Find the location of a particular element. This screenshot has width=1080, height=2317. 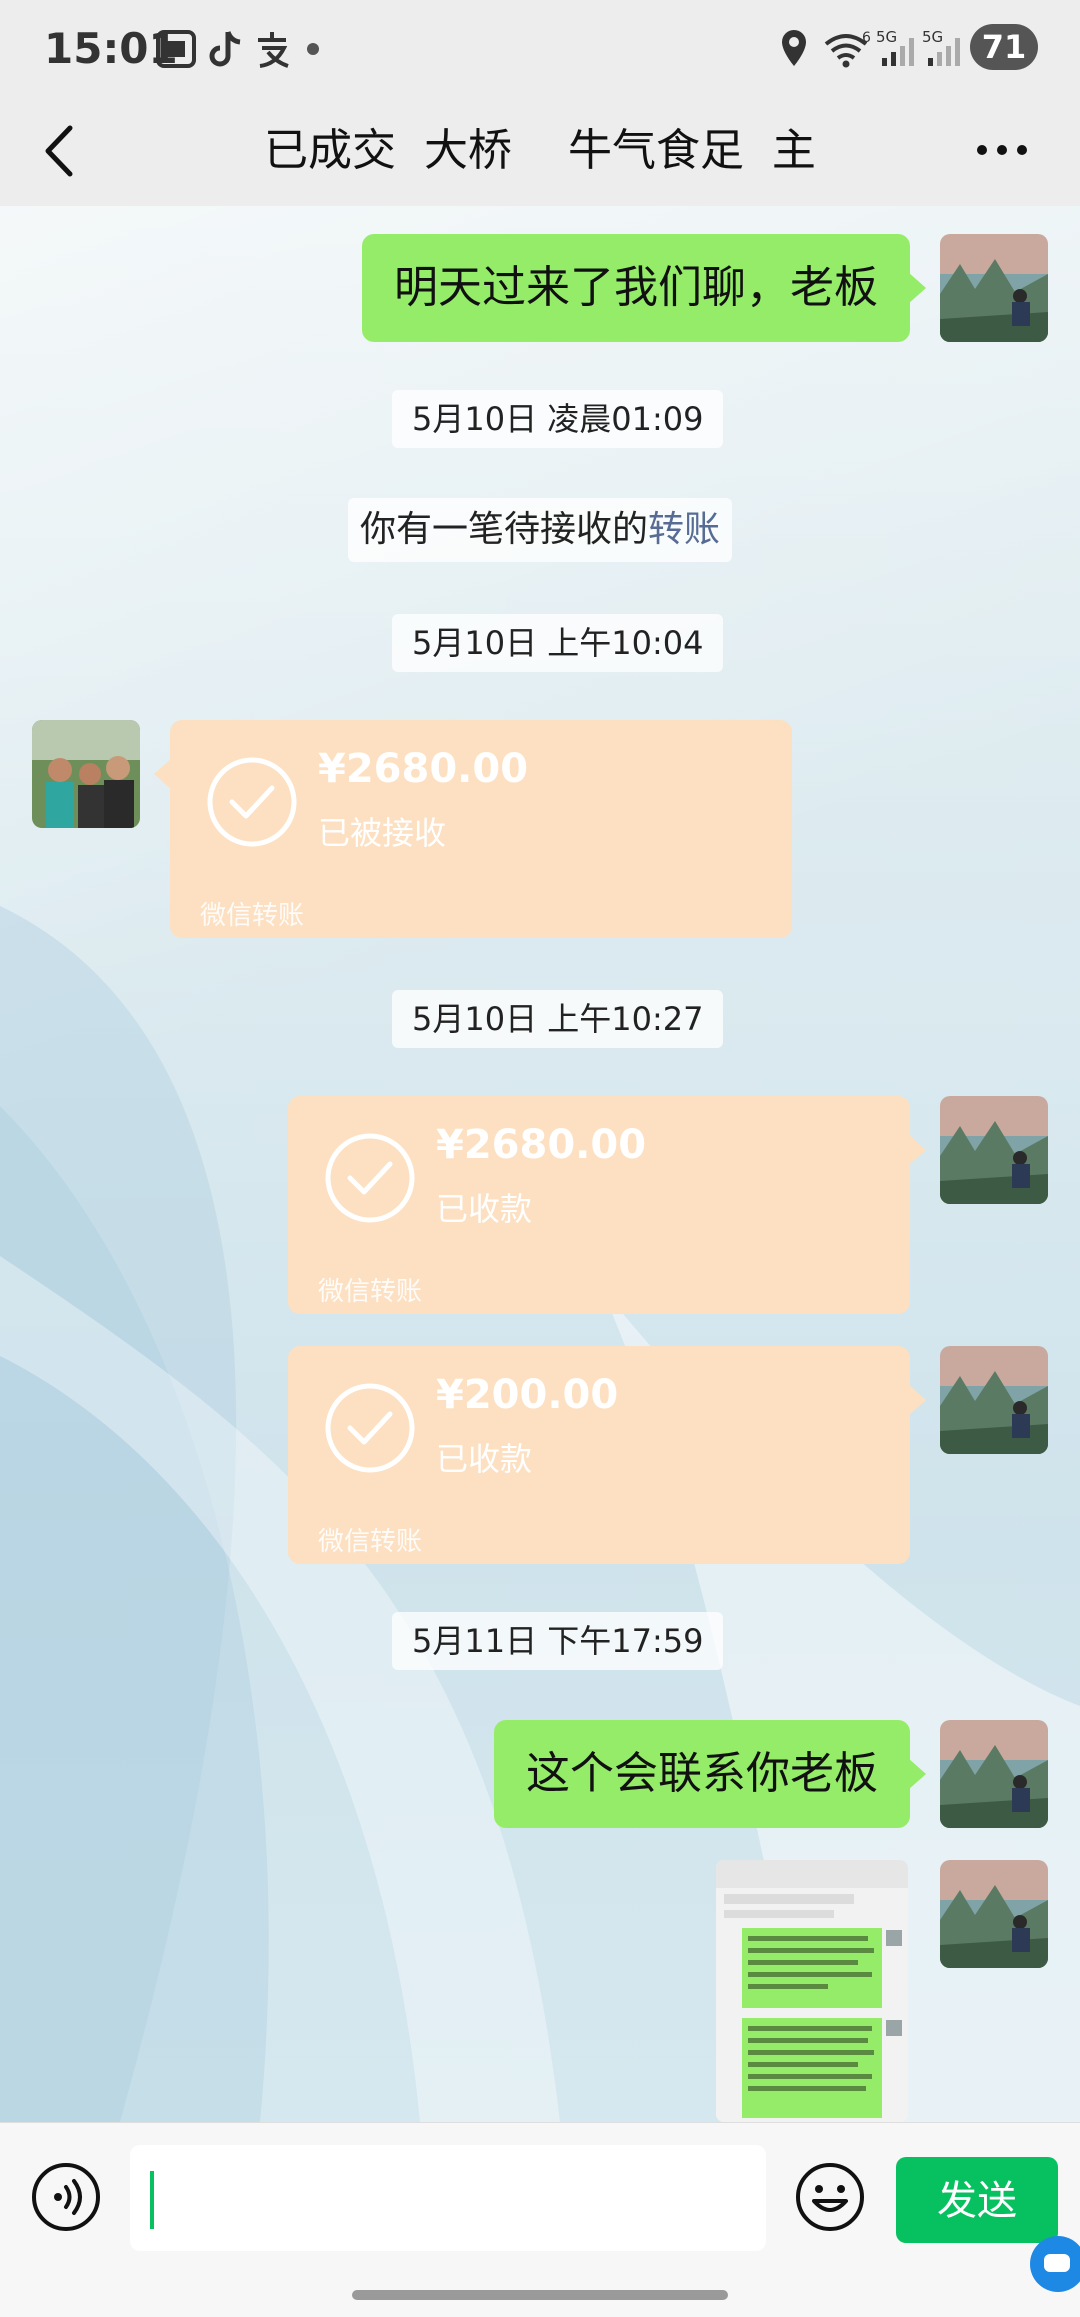

emoji-icon is located at coordinates (830, 2197).